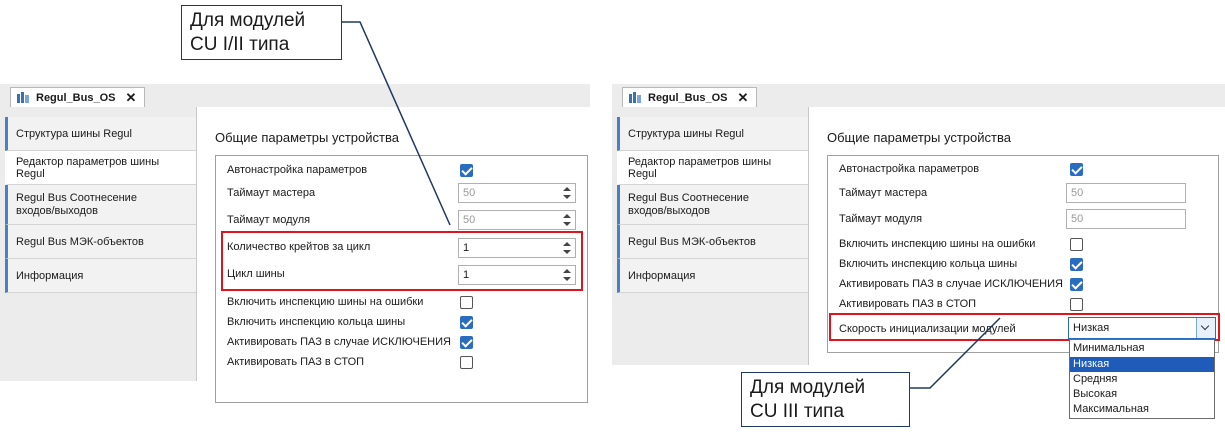  I want to click on callout-cu-3: Для модулей CU III типа, so click(825, 399).